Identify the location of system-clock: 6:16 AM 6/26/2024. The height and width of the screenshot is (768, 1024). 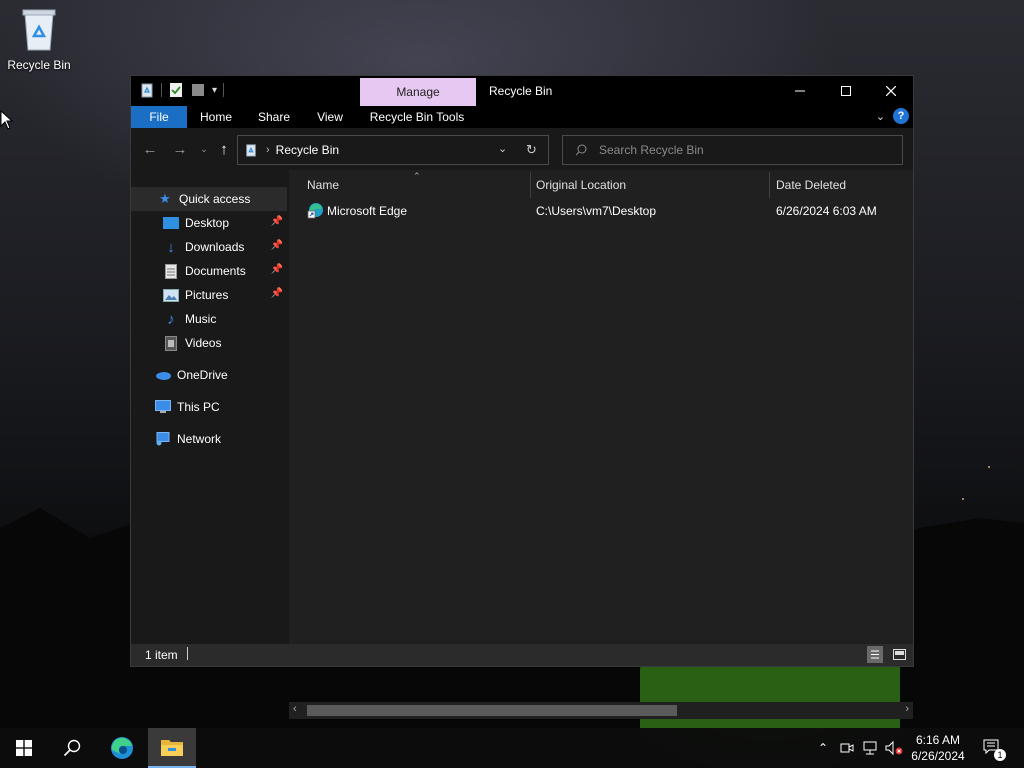
(938, 748).